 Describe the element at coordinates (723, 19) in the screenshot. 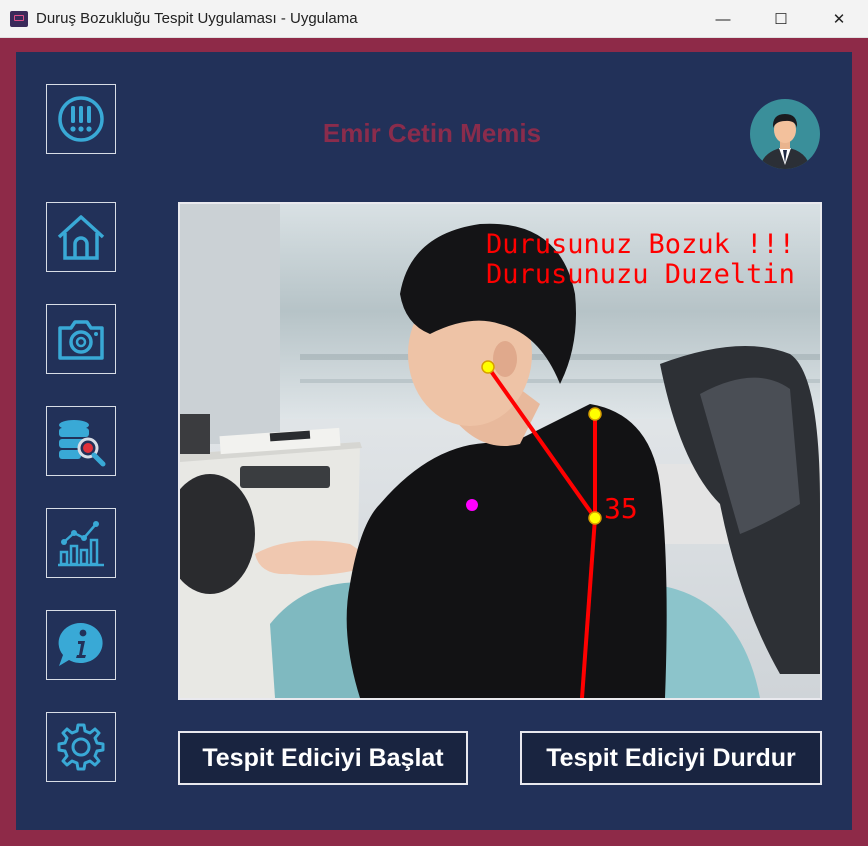

I see `minimize-button: —` at that location.